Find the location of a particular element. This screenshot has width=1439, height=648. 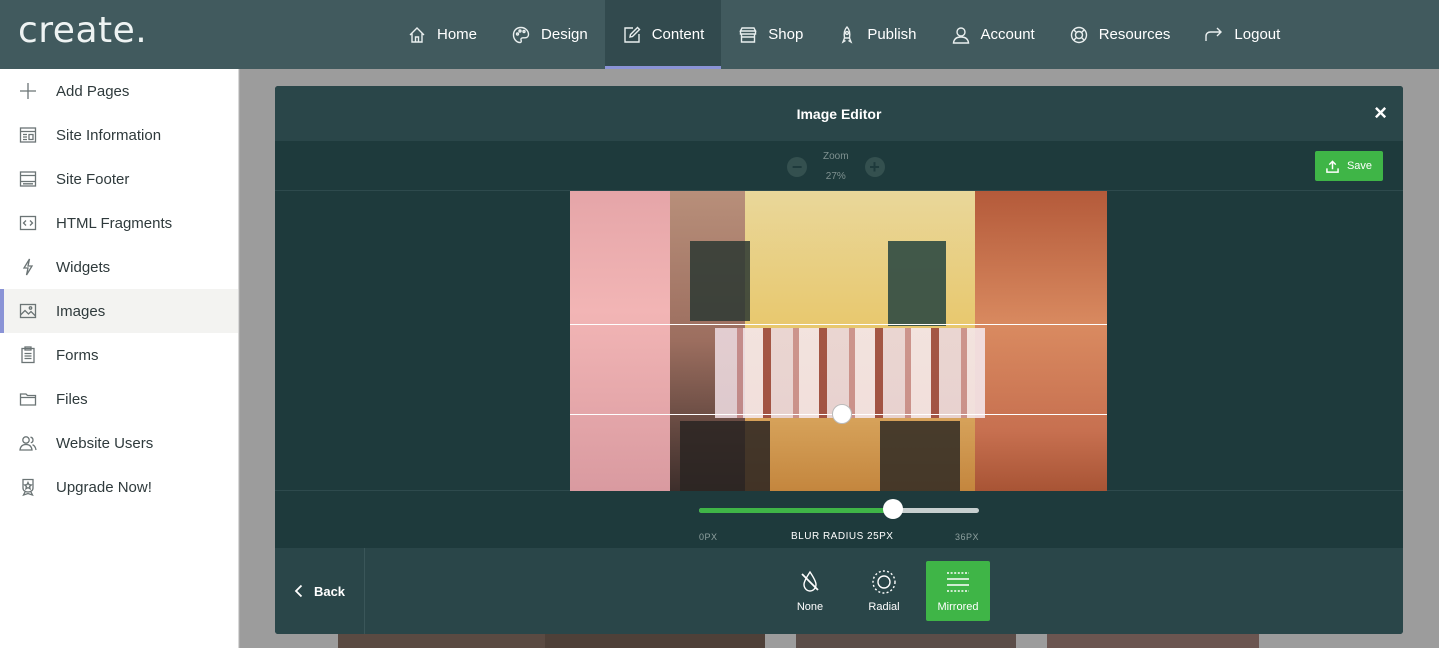

save-button: Save is located at coordinates (1349, 166).